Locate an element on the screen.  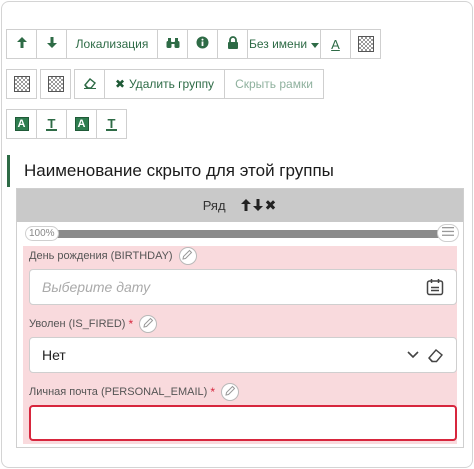
close-icon: ✖ is located at coordinates (119, 84).